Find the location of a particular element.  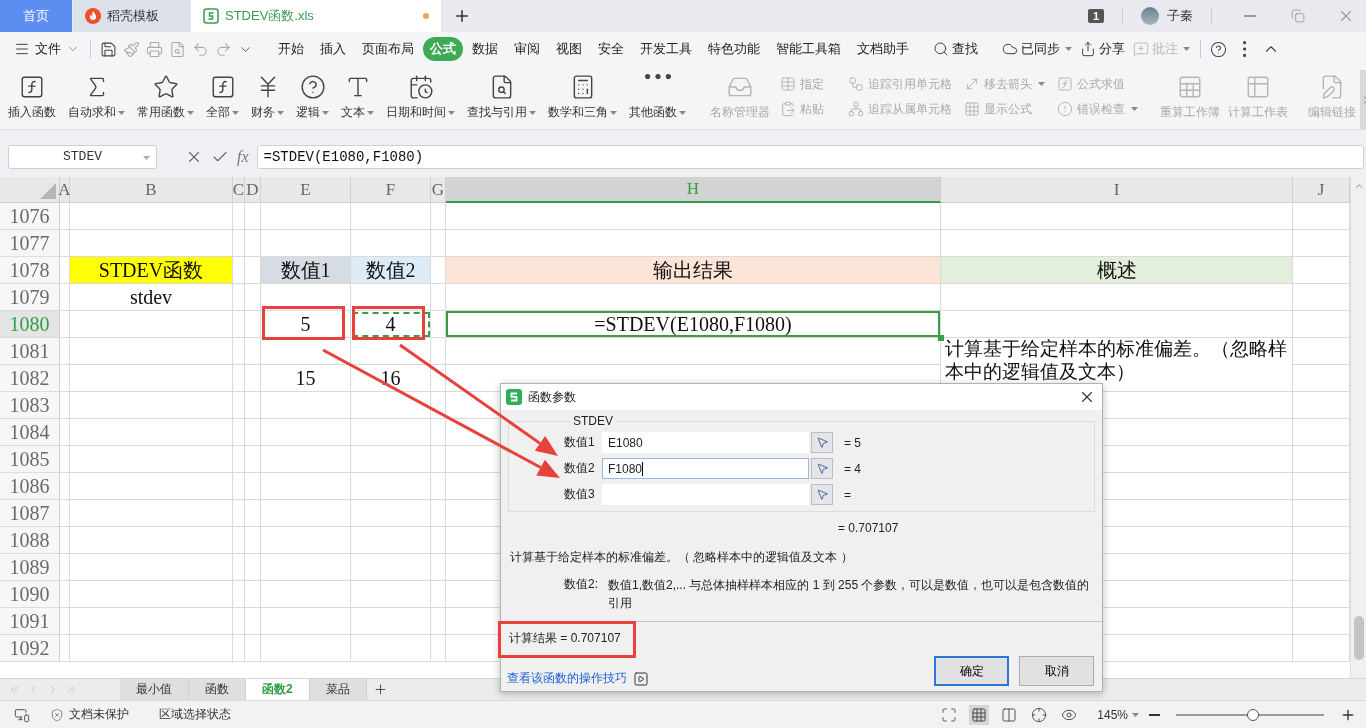

sheet-tab: 函数2 is located at coordinates (278, 689).